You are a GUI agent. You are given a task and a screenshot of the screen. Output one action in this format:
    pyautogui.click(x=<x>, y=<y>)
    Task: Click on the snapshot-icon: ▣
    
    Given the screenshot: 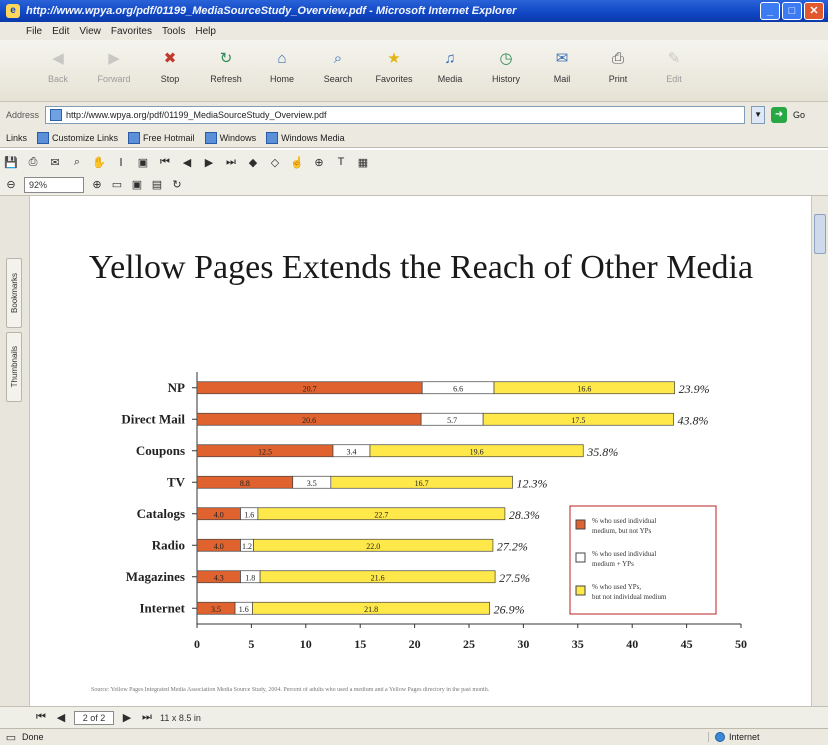 What is the action you would take?
    pyautogui.click(x=143, y=162)
    